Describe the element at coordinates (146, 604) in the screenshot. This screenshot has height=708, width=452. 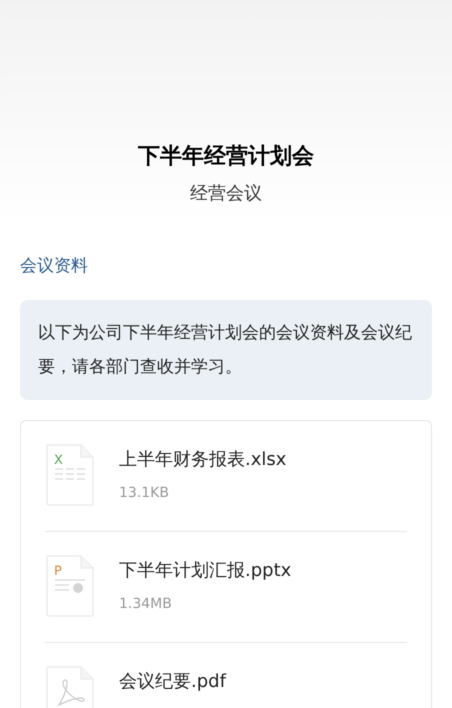
I see `file-size: 1.34MB` at that location.